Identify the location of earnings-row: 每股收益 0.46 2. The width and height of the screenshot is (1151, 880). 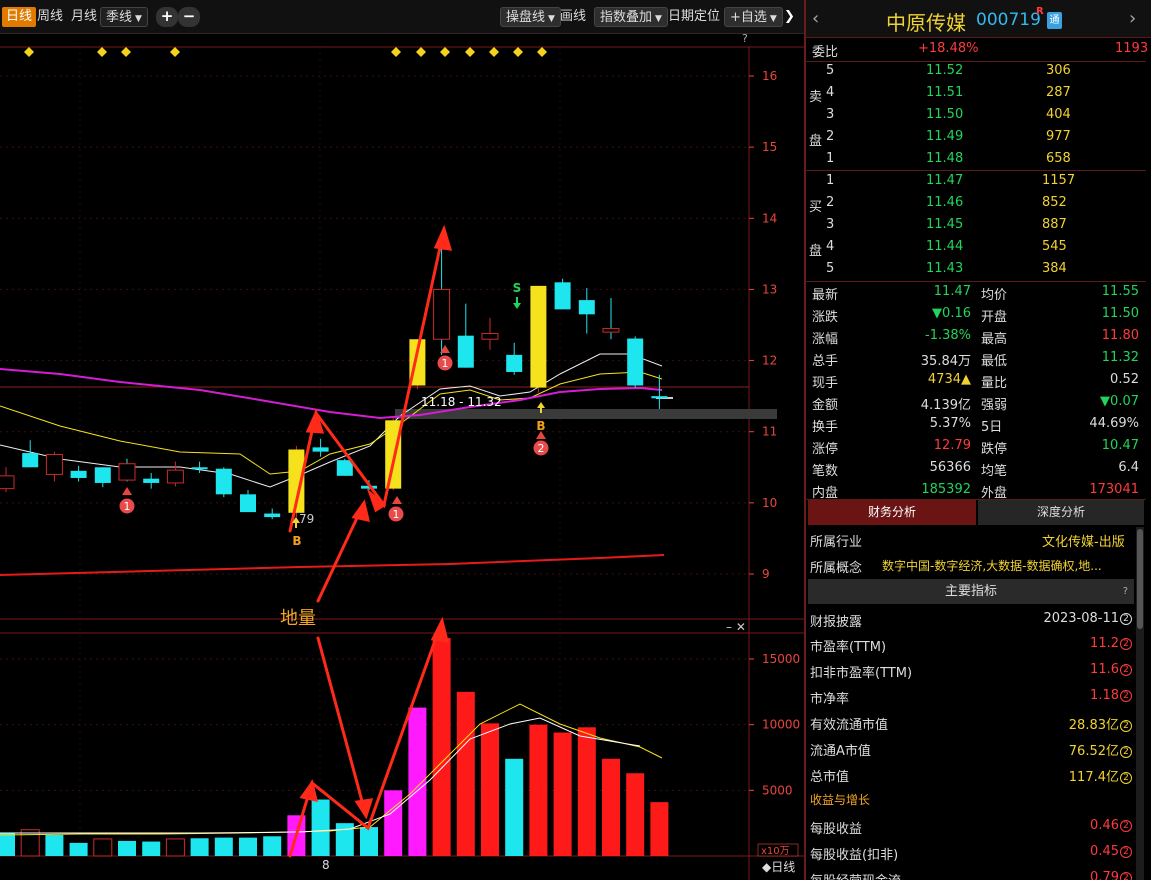
(971, 831).